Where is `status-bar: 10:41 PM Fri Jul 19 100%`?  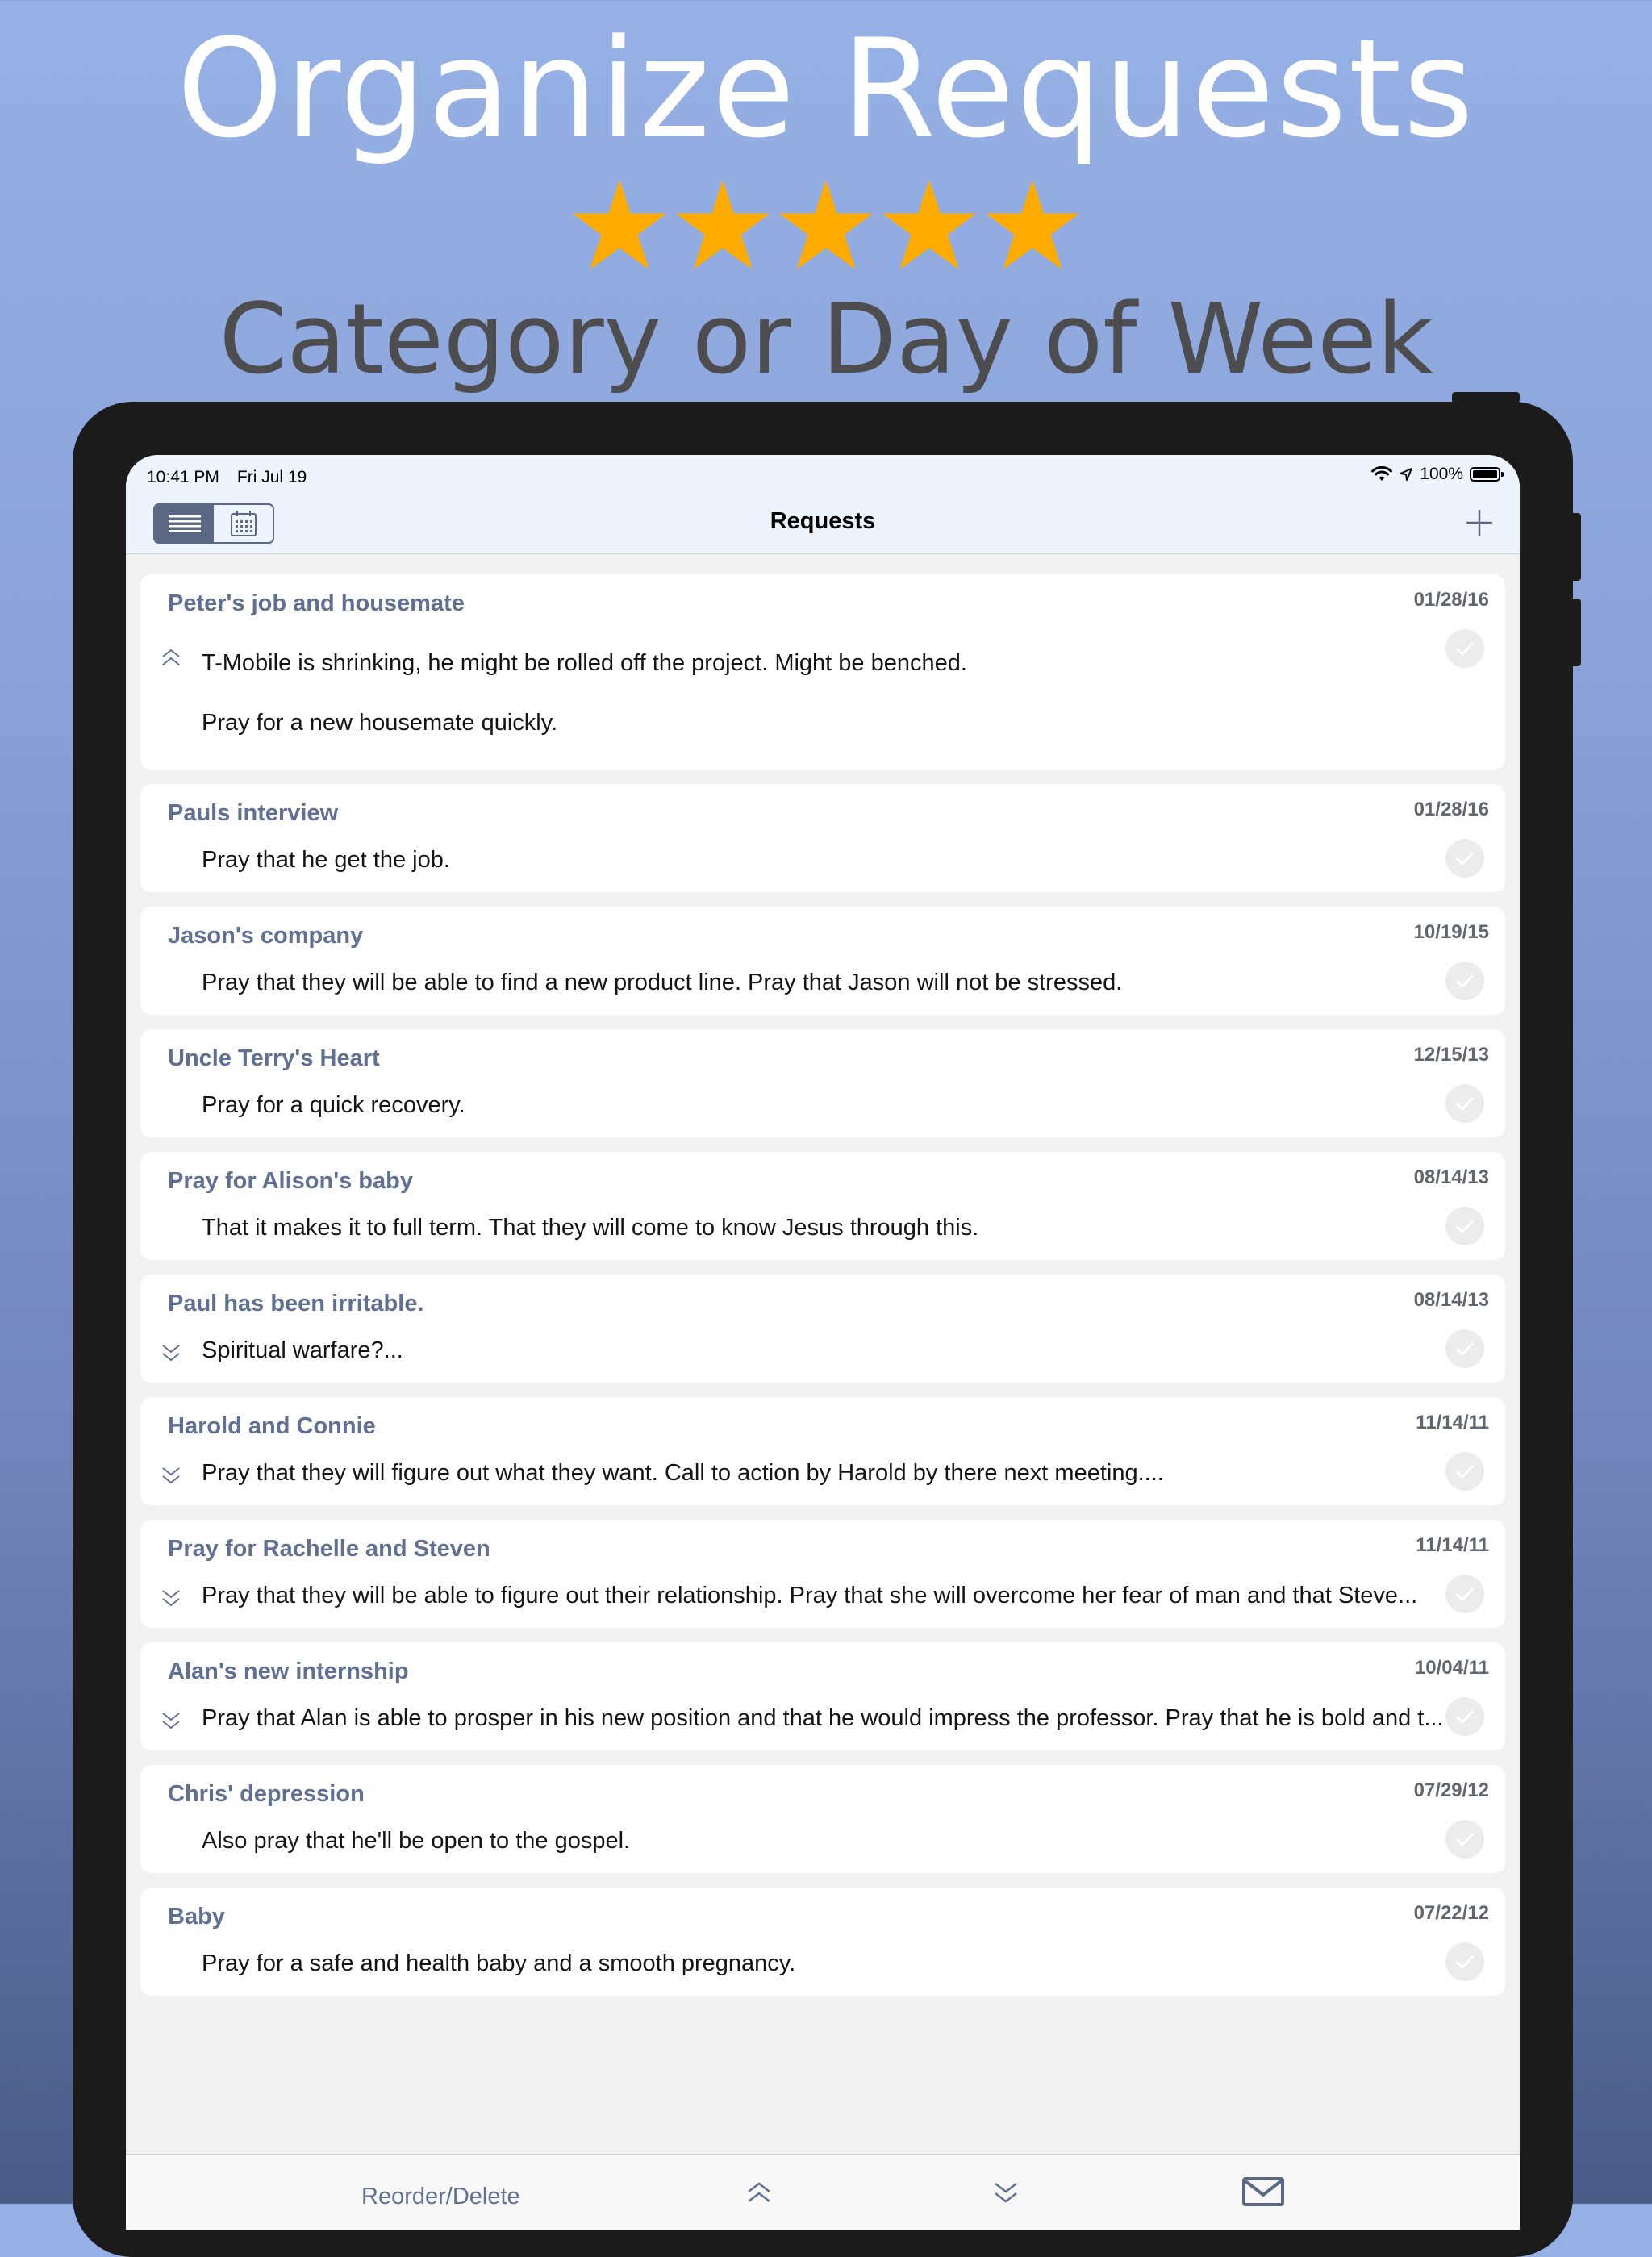 status-bar: 10:41 PM Fri Jul 19 100% is located at coordinates (823, 477).